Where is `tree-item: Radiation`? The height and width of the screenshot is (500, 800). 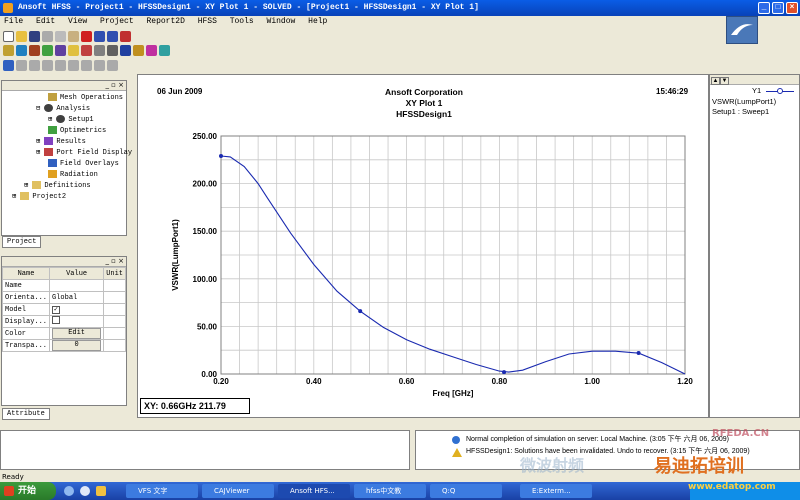
tree-item: Radiation is located at coordinates (66, 175).